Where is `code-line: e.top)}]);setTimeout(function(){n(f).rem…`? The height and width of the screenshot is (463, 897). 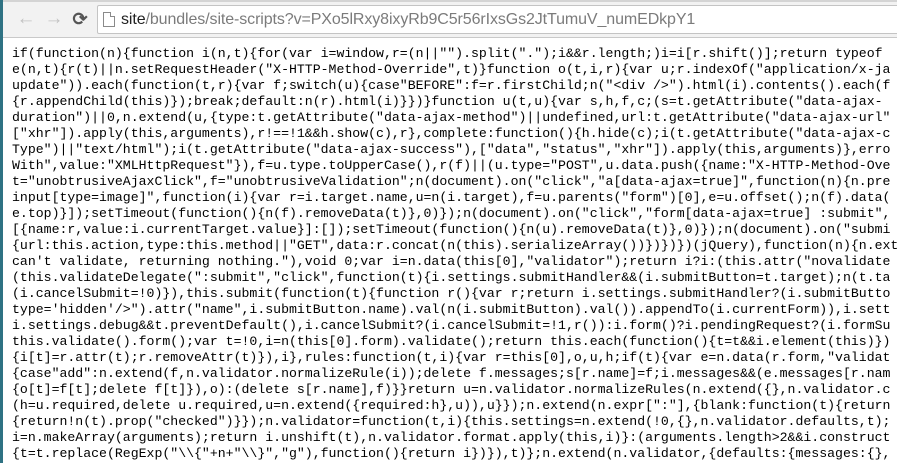
code-line: e.top)}]);setTimeout(function(){n(f).rem… is located at coordinates (451, 213).